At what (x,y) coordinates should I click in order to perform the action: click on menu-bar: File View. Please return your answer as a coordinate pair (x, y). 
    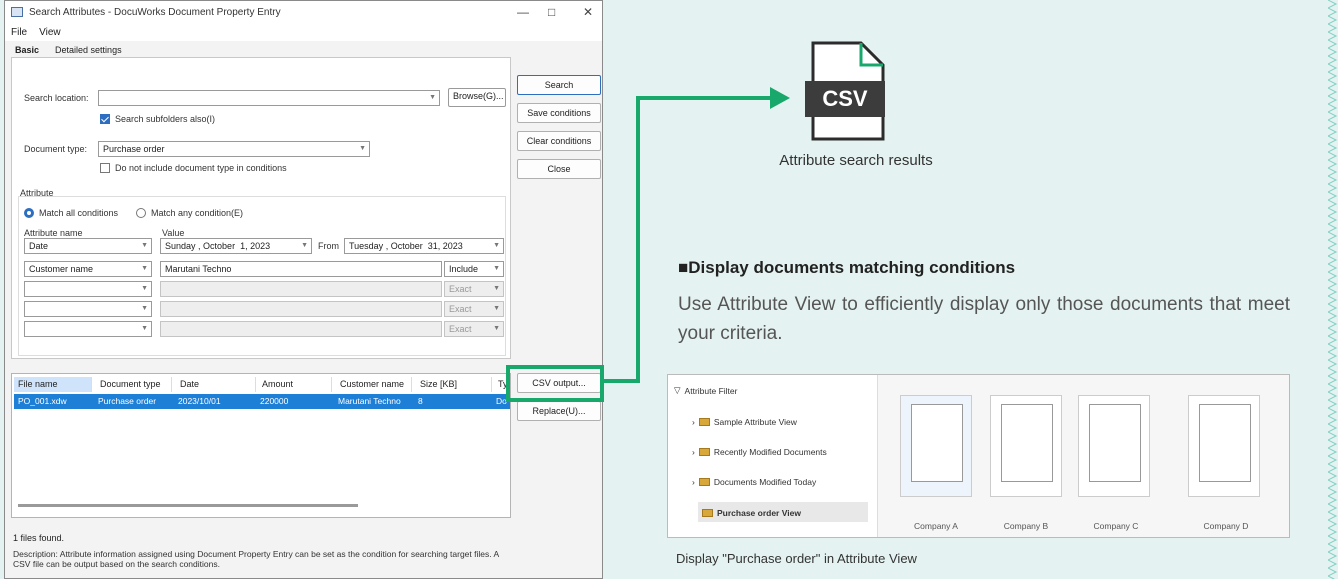
    Looking at the image, I should click on (303, 32).